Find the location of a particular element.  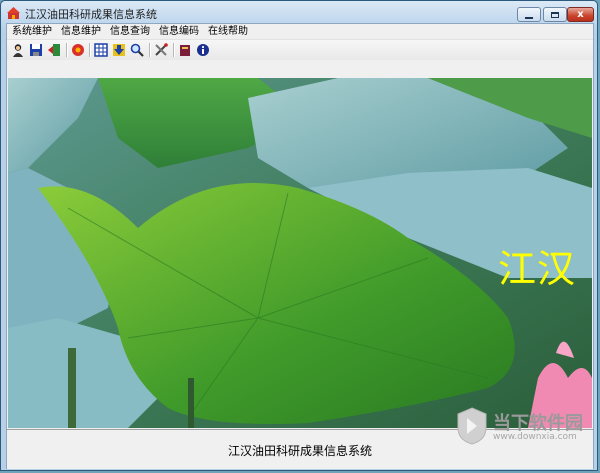

save-icon is located at coordinates (36, 50).